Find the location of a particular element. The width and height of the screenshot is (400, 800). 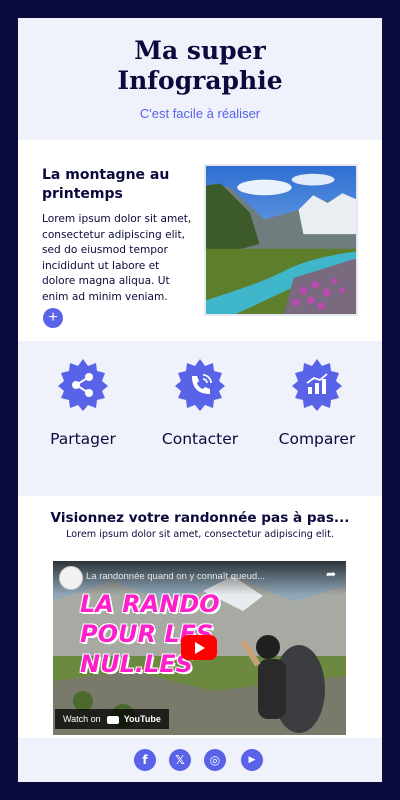

video-thumbnail-text: LA RANDO POUR LES NUL.LES is located at coordinates (180, 634).